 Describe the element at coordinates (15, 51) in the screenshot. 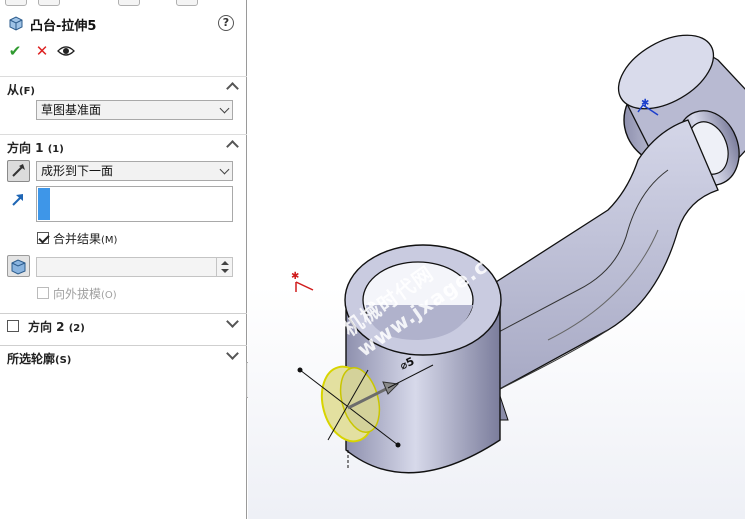

I see `ok-button: ✔` at that location.